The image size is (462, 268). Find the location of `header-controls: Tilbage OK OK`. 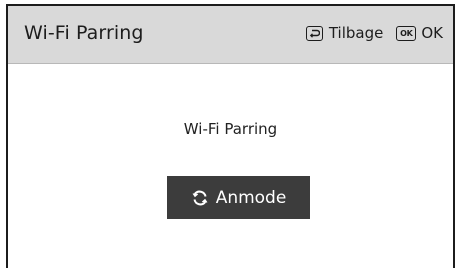

header-controls: Tilbage OK OK is located at coordinates (374, 33).